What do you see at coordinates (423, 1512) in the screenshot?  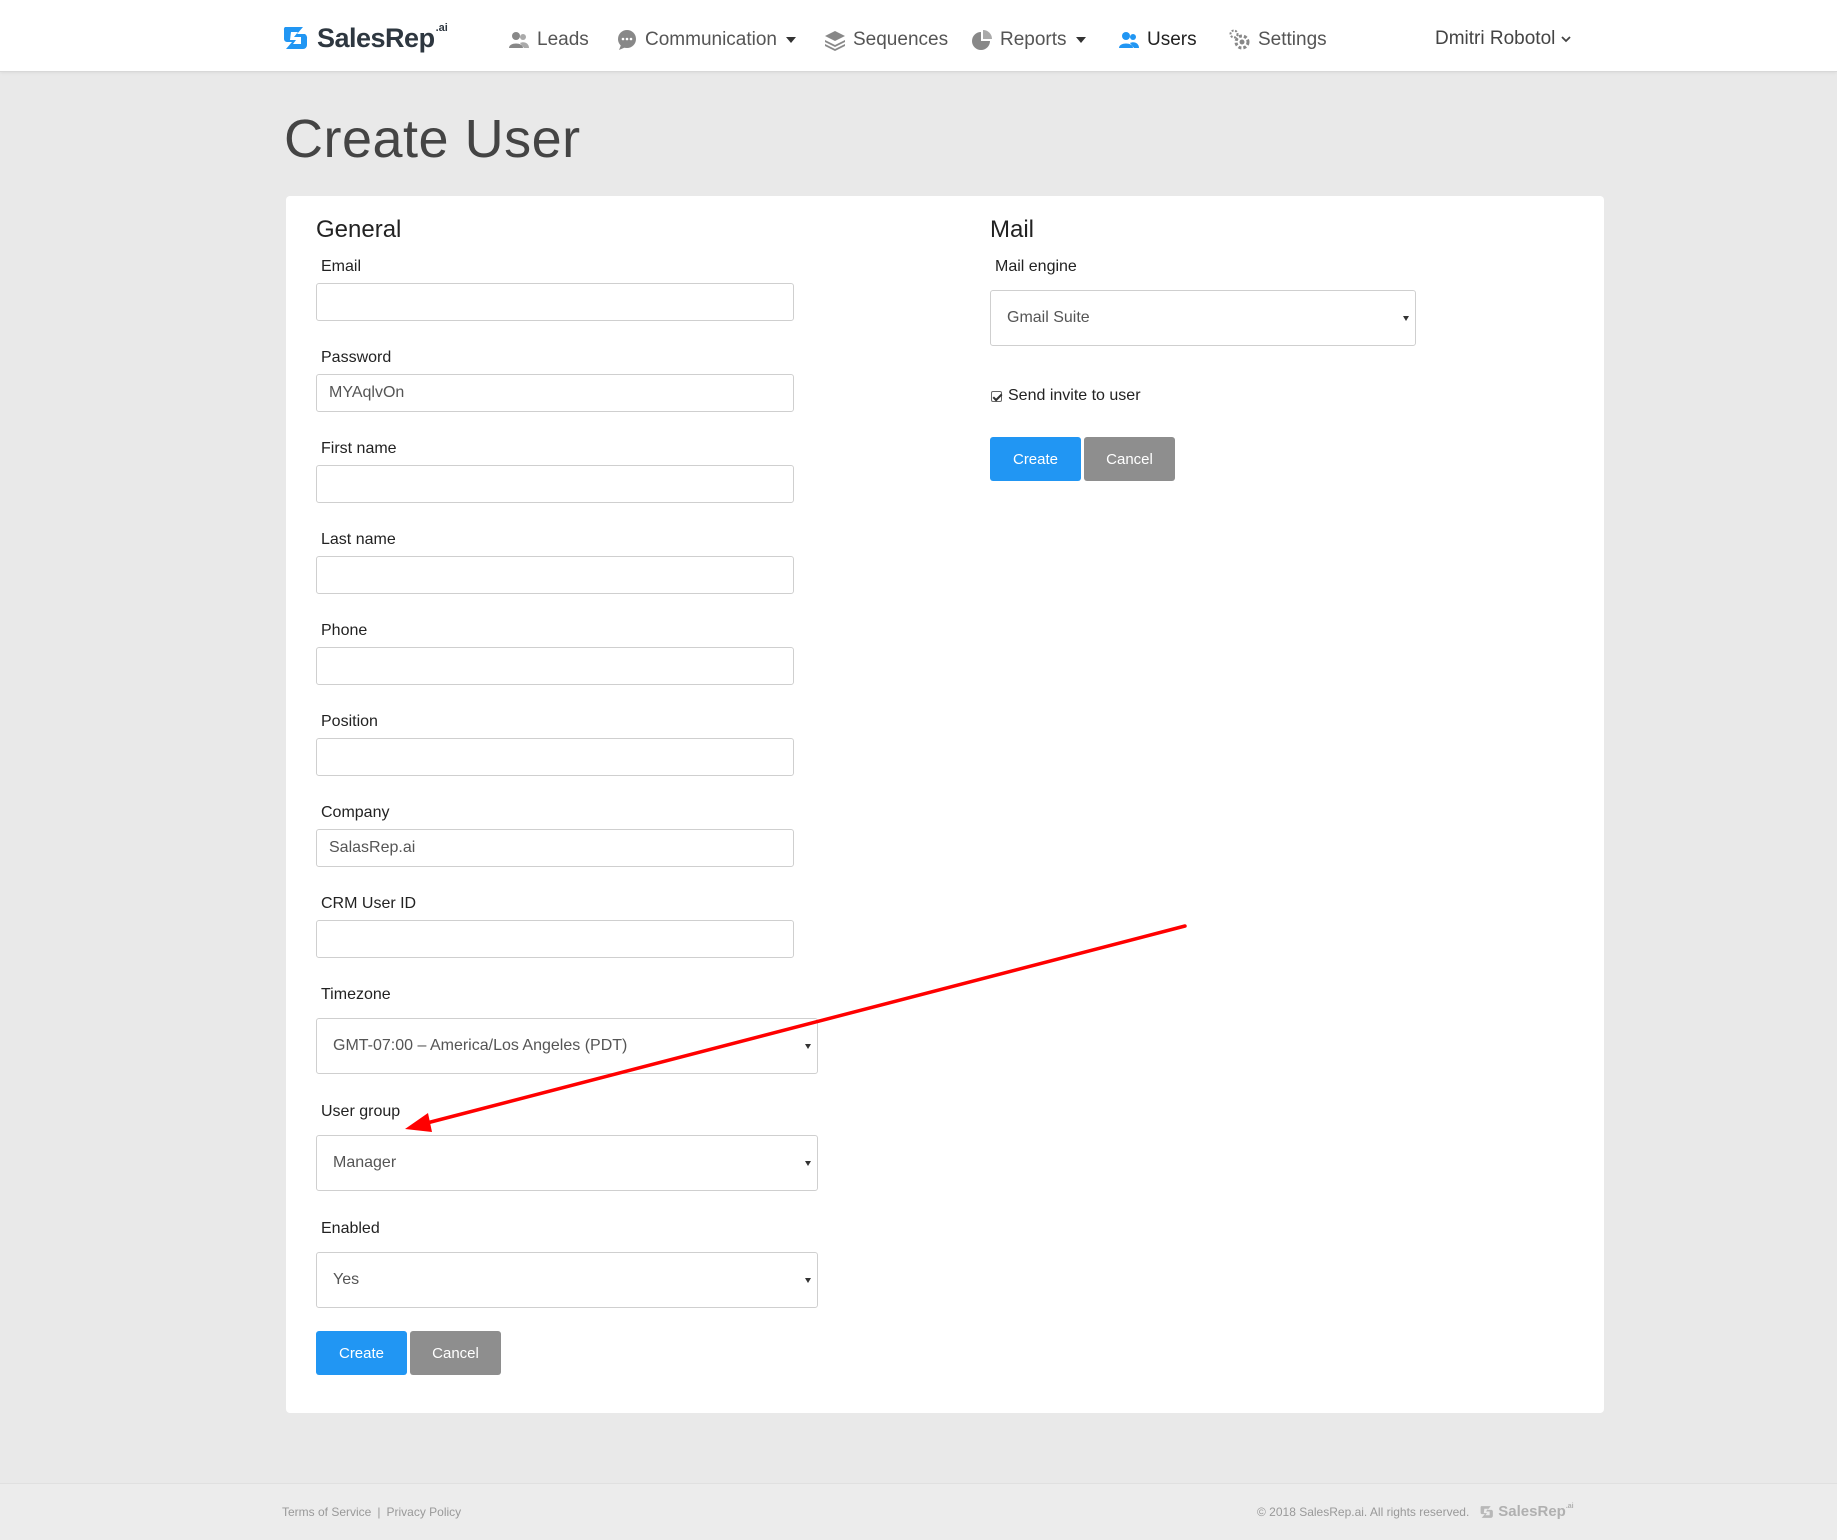 I see `privacy-link: Privacy Policy` at bounding box center [423, 1512].